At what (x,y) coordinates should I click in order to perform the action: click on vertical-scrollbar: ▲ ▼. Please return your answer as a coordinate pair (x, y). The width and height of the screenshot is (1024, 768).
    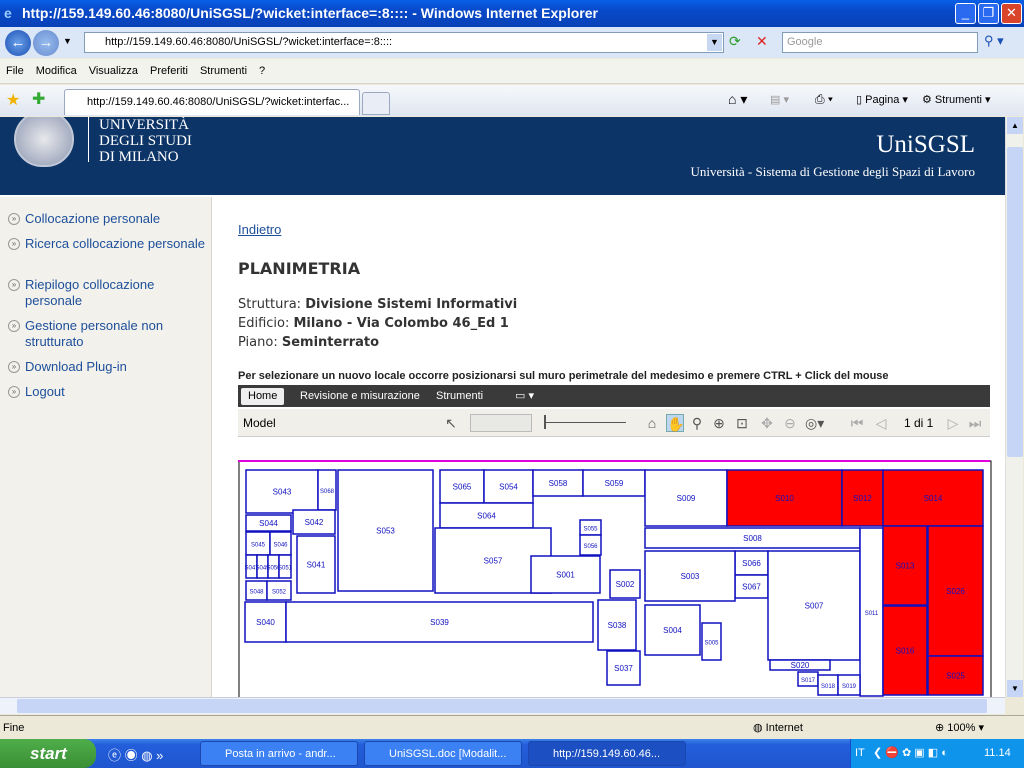
    Looking at the image, I should click on (1014, 407).